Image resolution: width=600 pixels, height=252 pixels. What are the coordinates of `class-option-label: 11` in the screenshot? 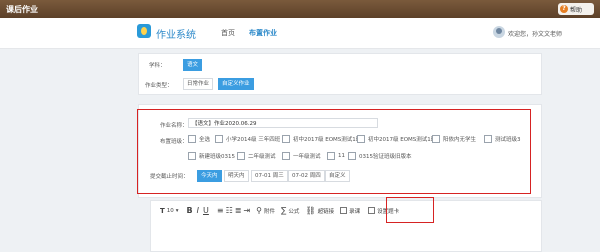 It's located at (341, 156).